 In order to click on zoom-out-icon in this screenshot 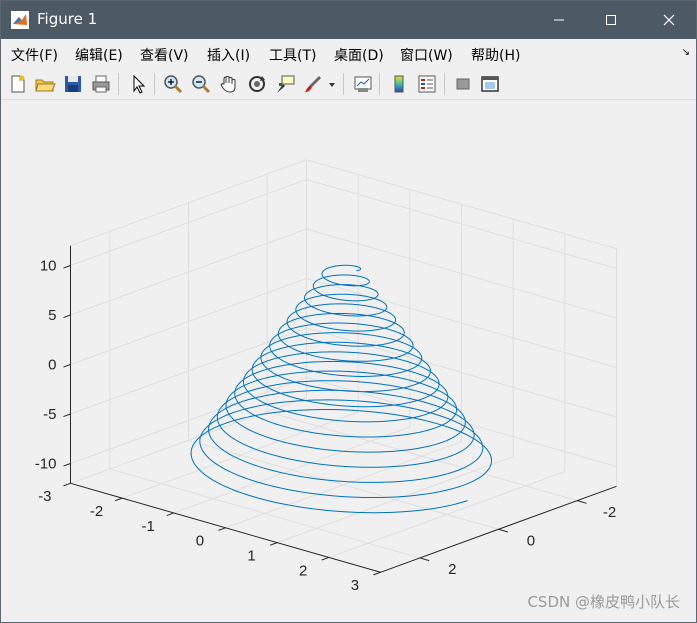, I will do `click(201, 84)`.